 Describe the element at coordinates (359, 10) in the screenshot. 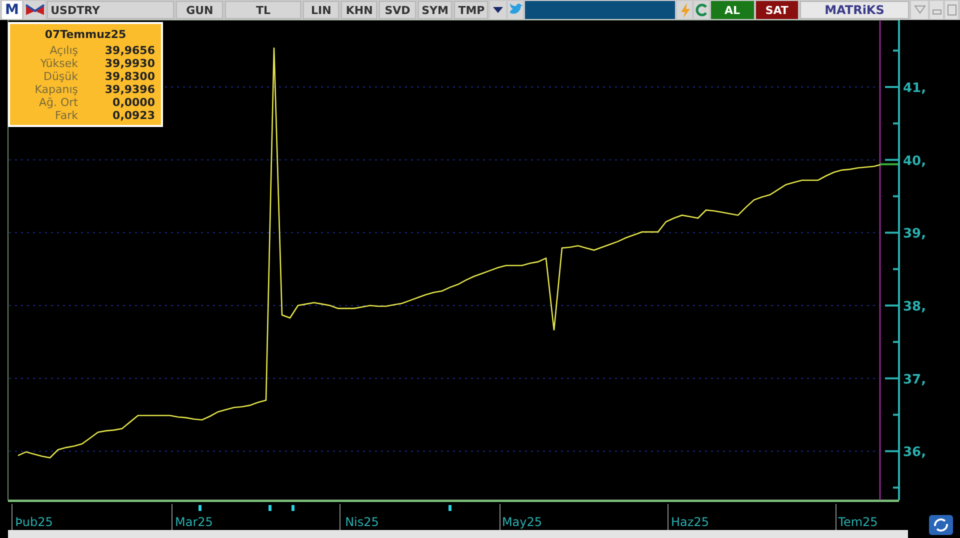

I see `toolbar-button: KHN` at that location.